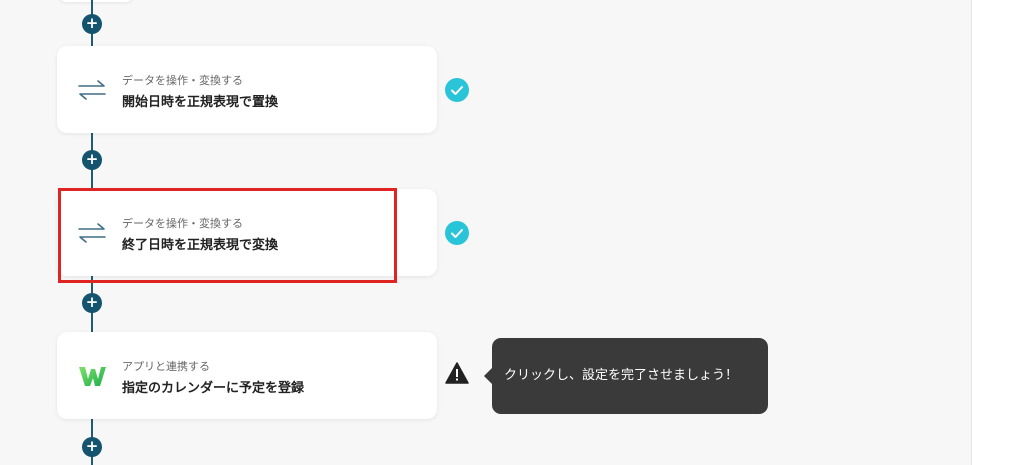  What do you see at coordinates (247, 232) in the screenshot?
I see `step-card-end-datetime-convert: データを操作・変換する 終了日時を正規表現で変換` at bounding box center [247, 232].